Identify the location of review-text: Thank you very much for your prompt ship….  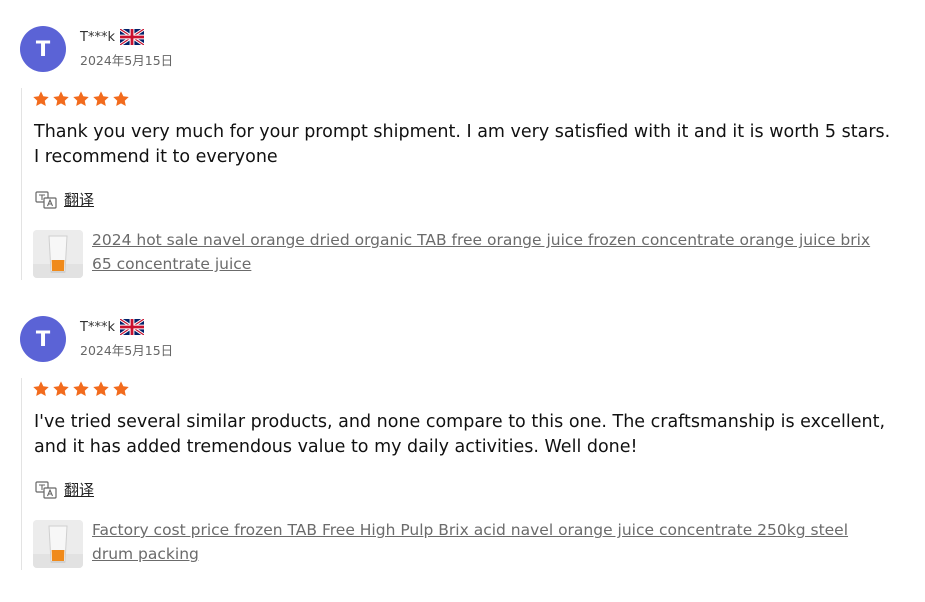
(462, 144).